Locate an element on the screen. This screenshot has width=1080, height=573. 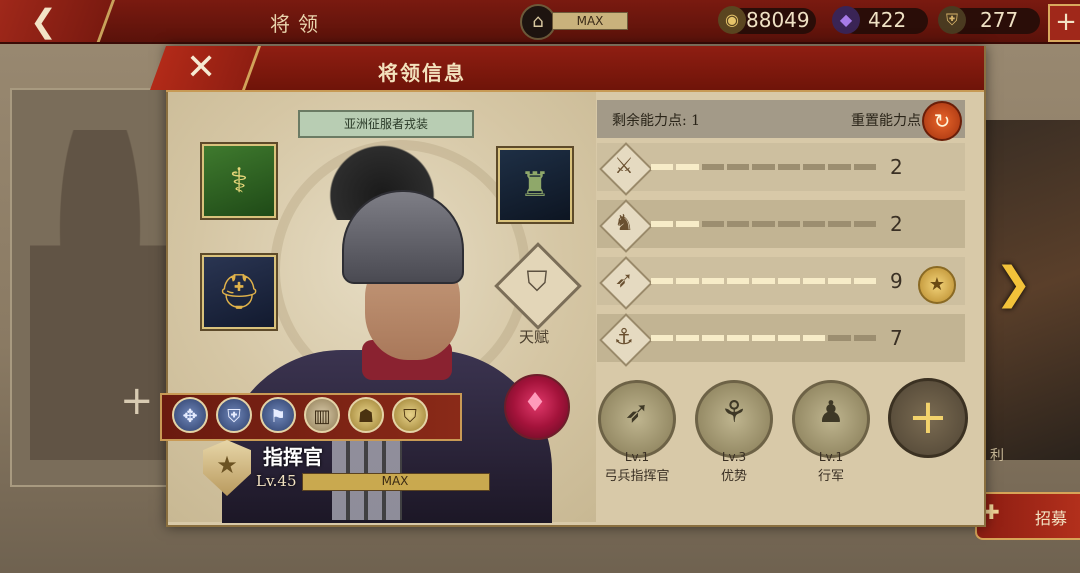
badge-soldier-icon: ☗ is located at coordinates (366, 415).